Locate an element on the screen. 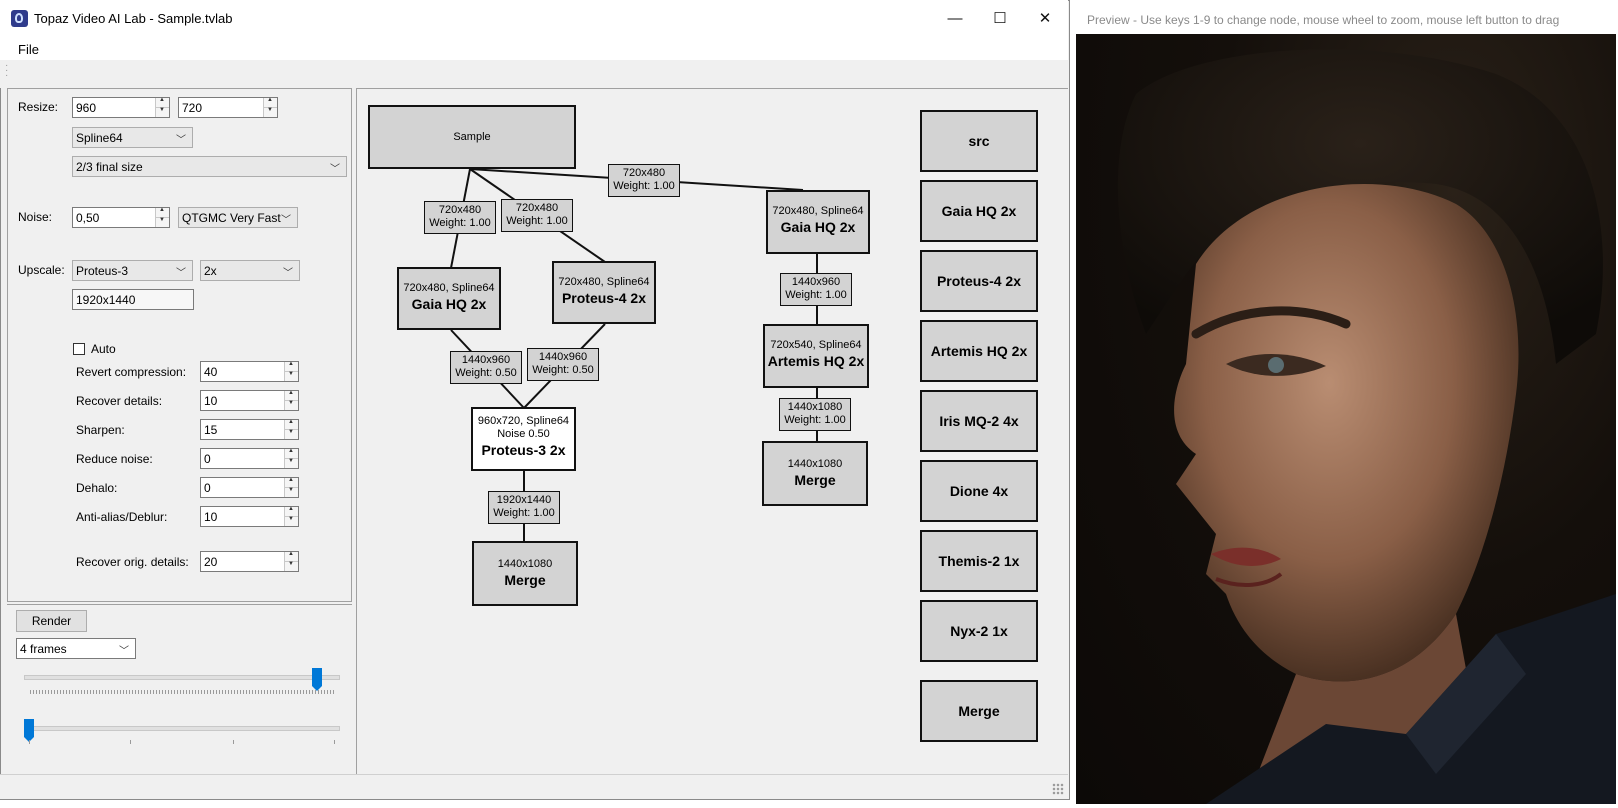  sample-node: Sample is located at coordinates (472, 137).